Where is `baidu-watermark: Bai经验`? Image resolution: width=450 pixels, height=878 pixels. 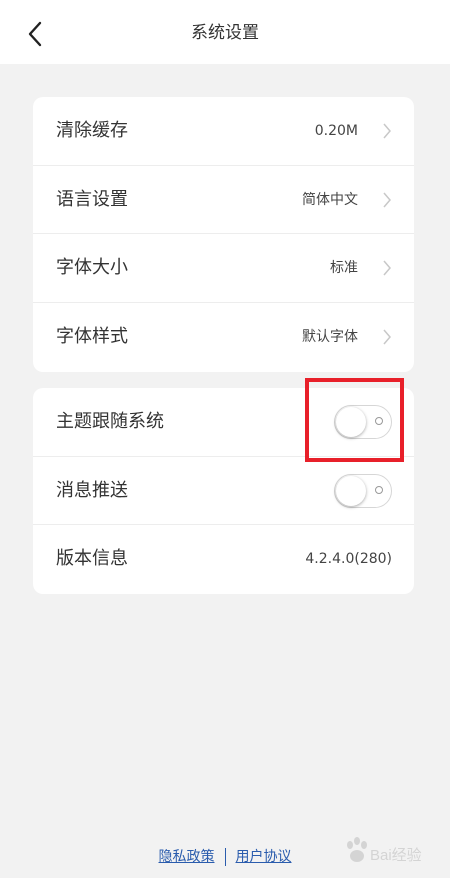 baidu-watermark: Bai经验 is located at coordinates (390, 852).